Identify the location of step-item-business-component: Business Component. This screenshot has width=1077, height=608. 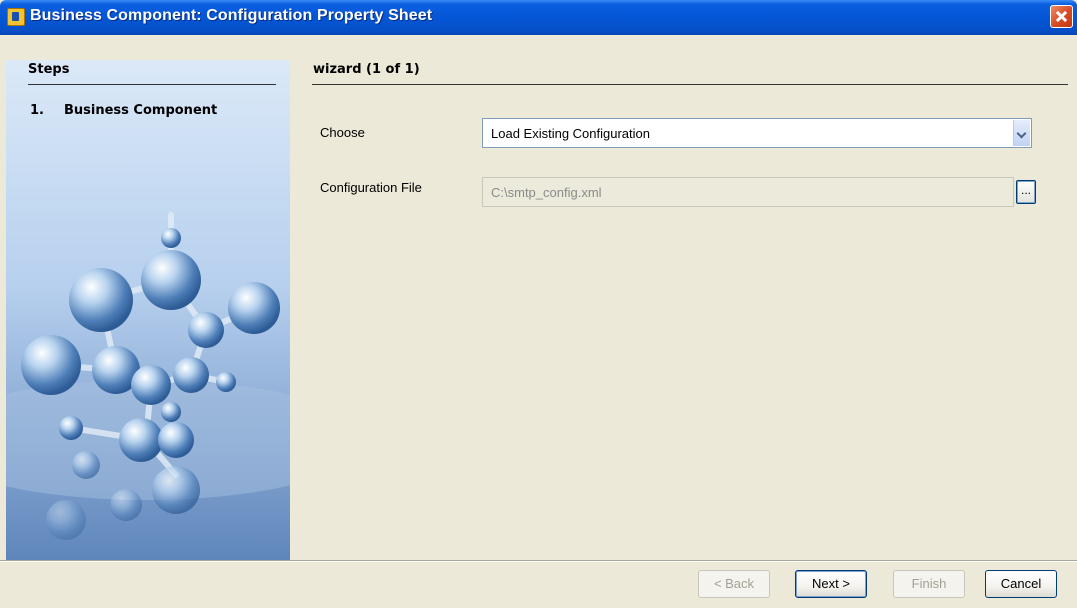
(140, 110).